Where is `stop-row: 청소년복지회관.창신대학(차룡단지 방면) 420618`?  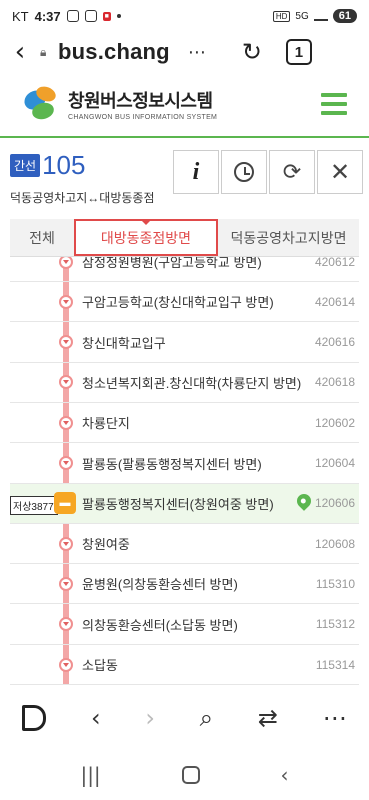 stop-row: 청소년복지회관.창신대학(차룡단지 방면) 420618 is located at coordinates (184, 383).